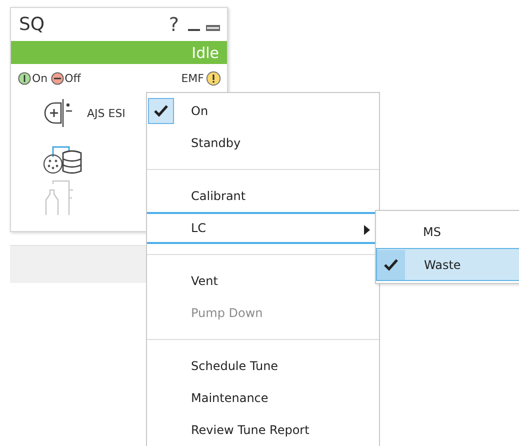 The image size is (519, 446). Describe the element at coordinates (367, 230) in the screenshot. I see `submenu-arrow-icon` at that location.